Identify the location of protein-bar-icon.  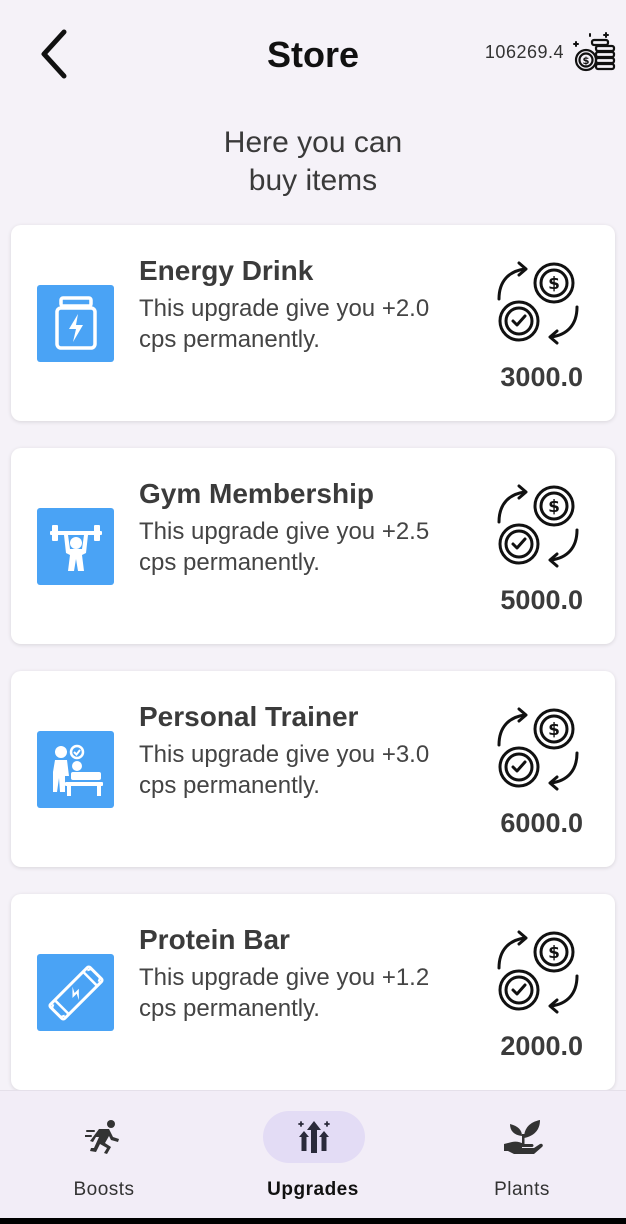
(75, 992).